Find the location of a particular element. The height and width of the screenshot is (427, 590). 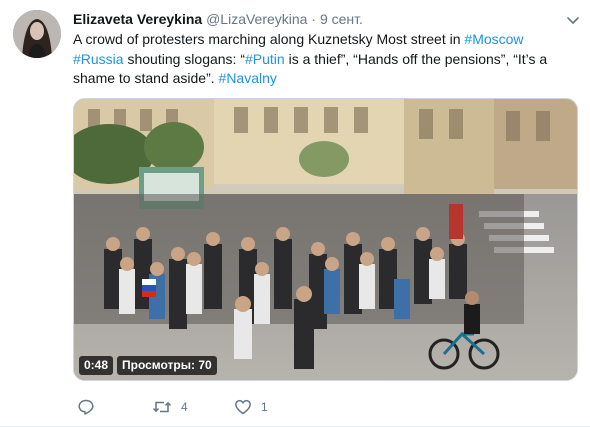

like-button: 1 is located at coordinates (251, 407).